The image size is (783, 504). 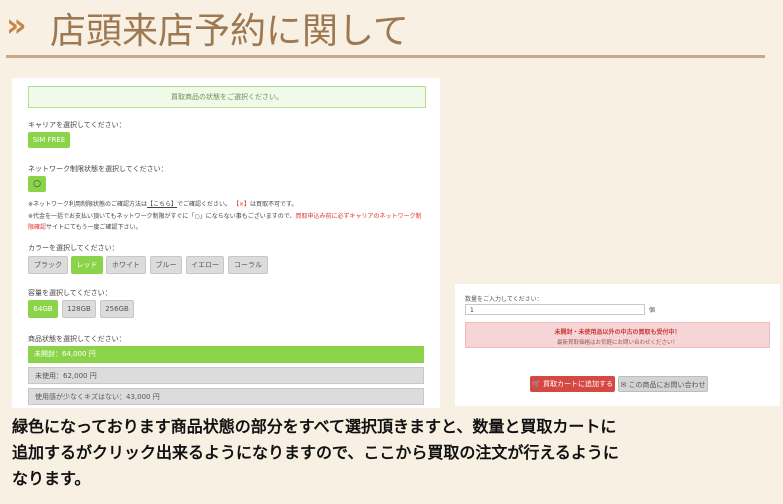 What do you see at coordinates (37, 227) in the screenshot?
I see `note3-warning: 限確認` at bounding box center [37, 227].